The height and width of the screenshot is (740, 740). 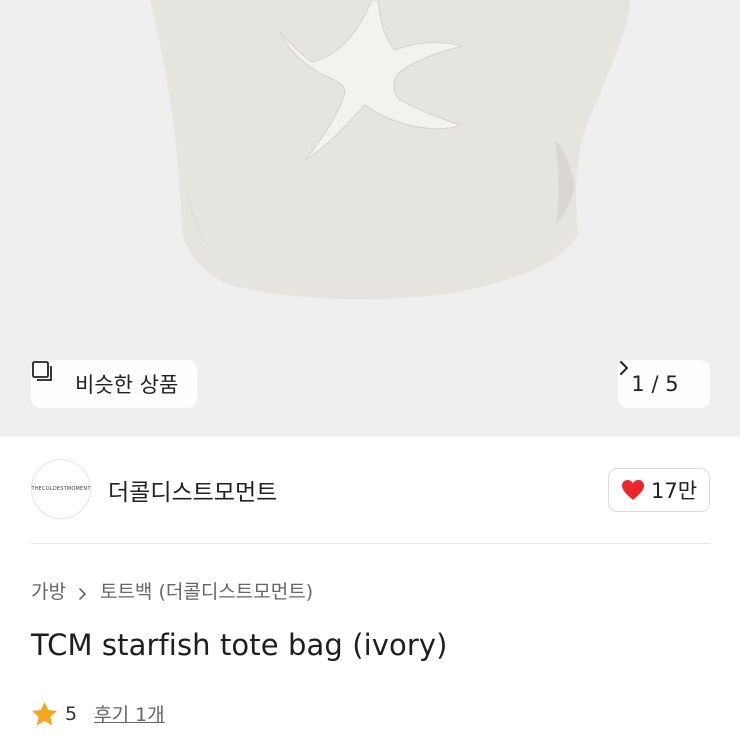 What do you see at coordinates (127, 385) in the screenshot?
I see `similar-products-label: 비슷한 상품` at bounding box center [127, 385].